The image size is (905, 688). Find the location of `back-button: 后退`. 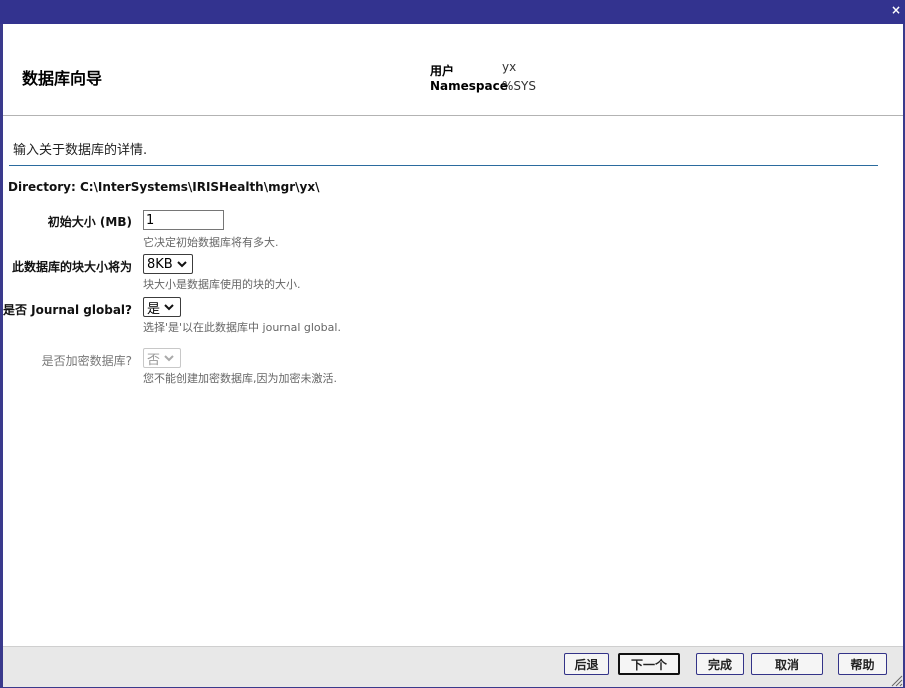

back-button: 后退 is located at coordinates (586, 664).